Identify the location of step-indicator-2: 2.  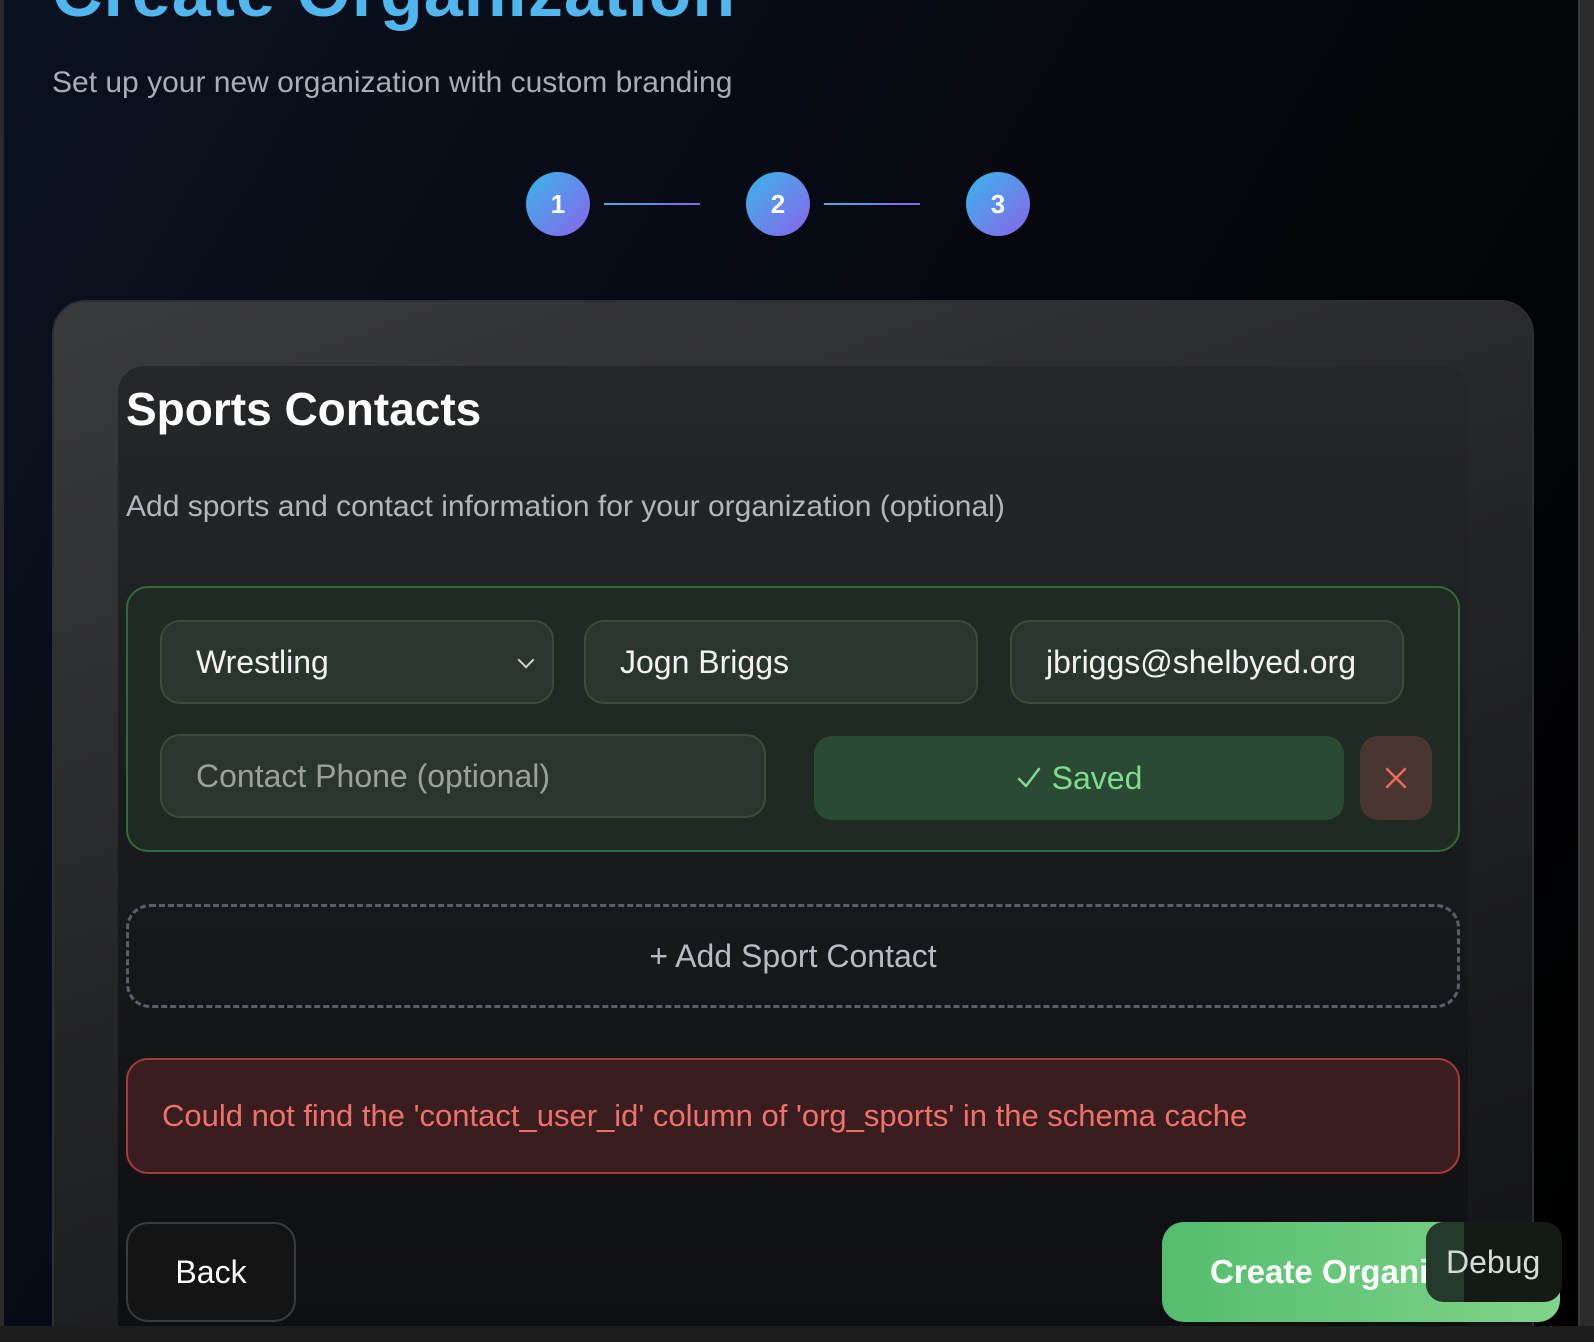
(778, 204).